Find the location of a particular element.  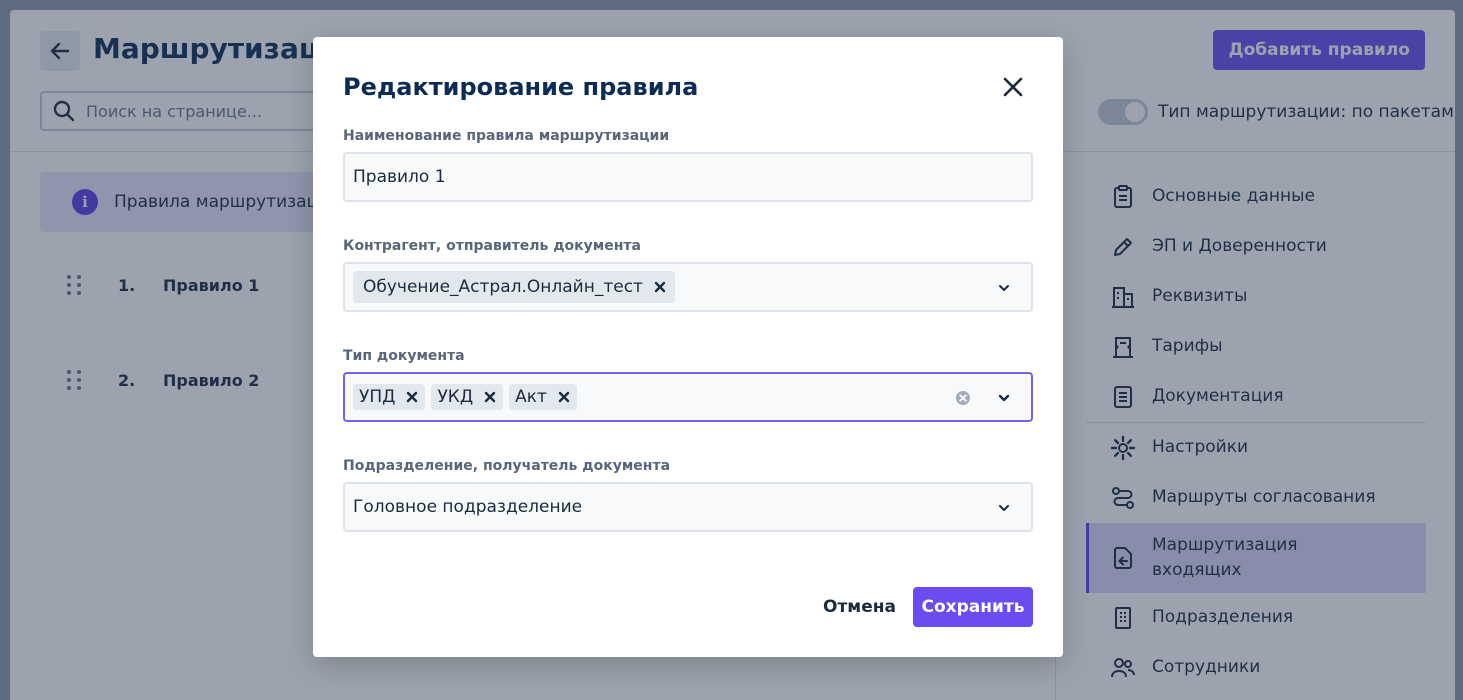

counterparty-chip: Обучение_Астрал.Онлайн_тест is located at coordinates (514, 287).